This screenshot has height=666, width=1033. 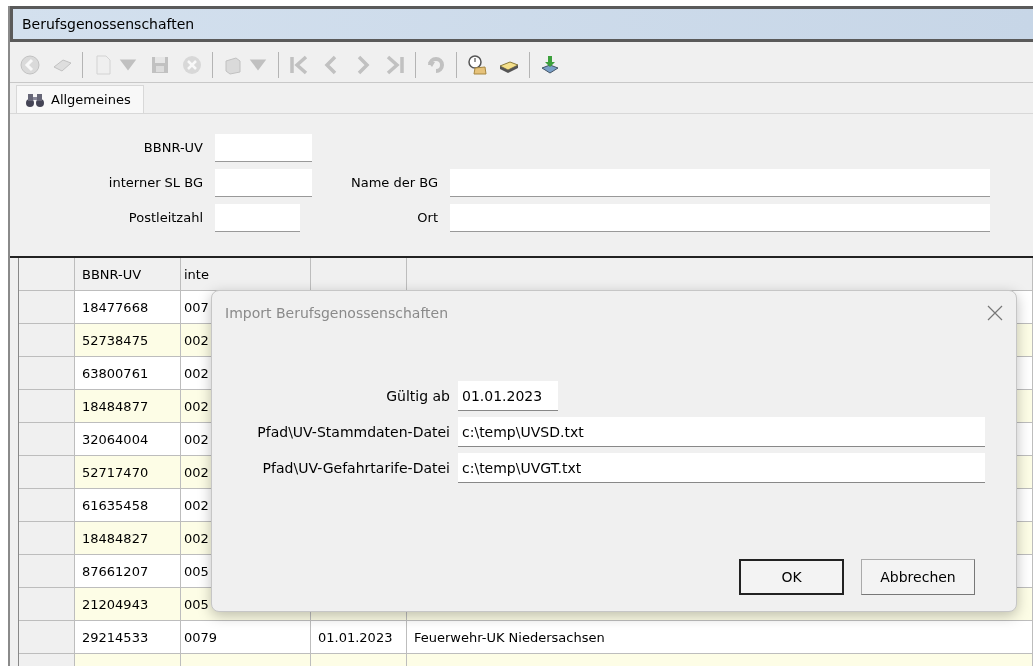 What do you see at coordinates (47, 274) in the screenshot?
I see `corner-header` at bounding box center [47, 274].